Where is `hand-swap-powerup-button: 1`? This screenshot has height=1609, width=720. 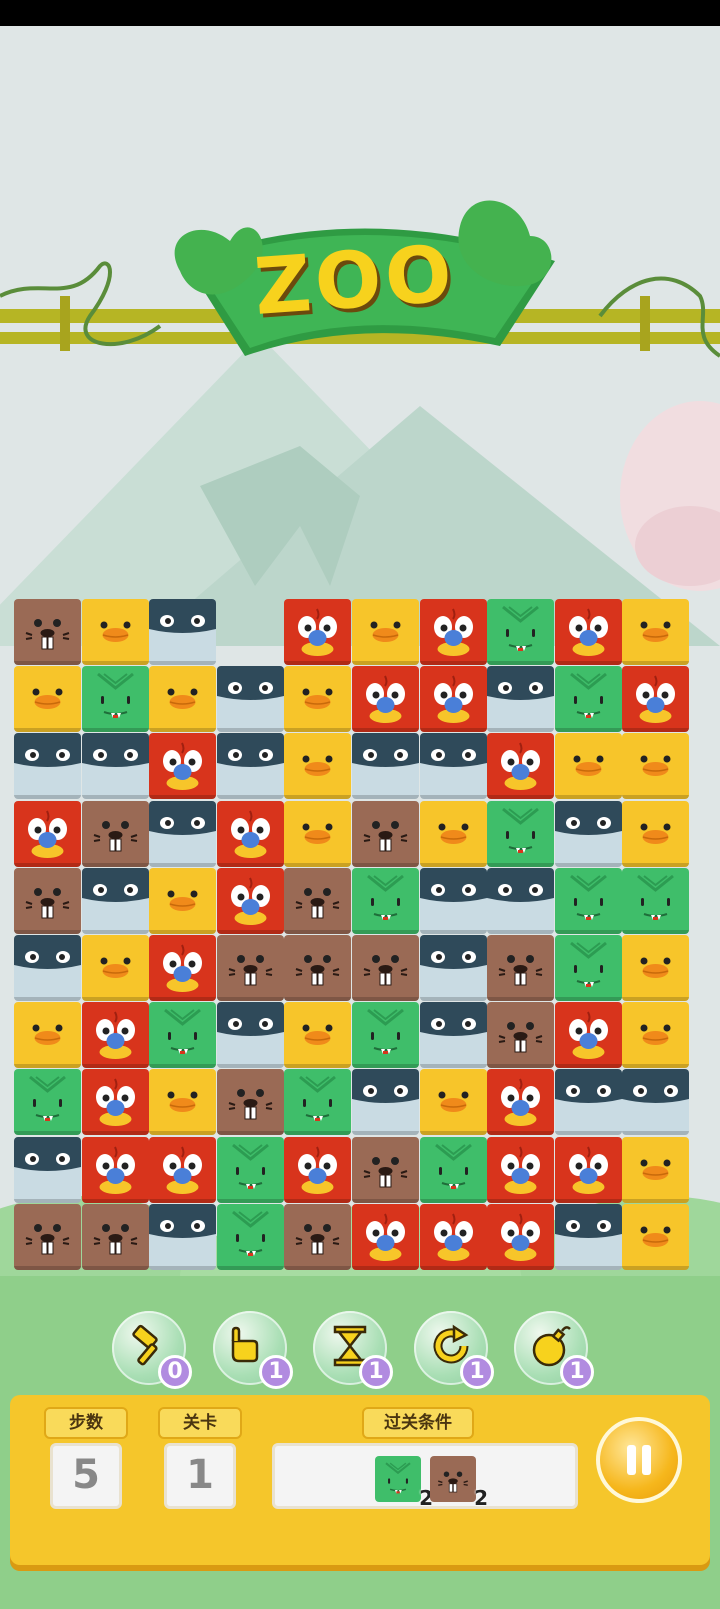
hand-swap-powerup-button: 1 is located at coordinates (253, 1350).